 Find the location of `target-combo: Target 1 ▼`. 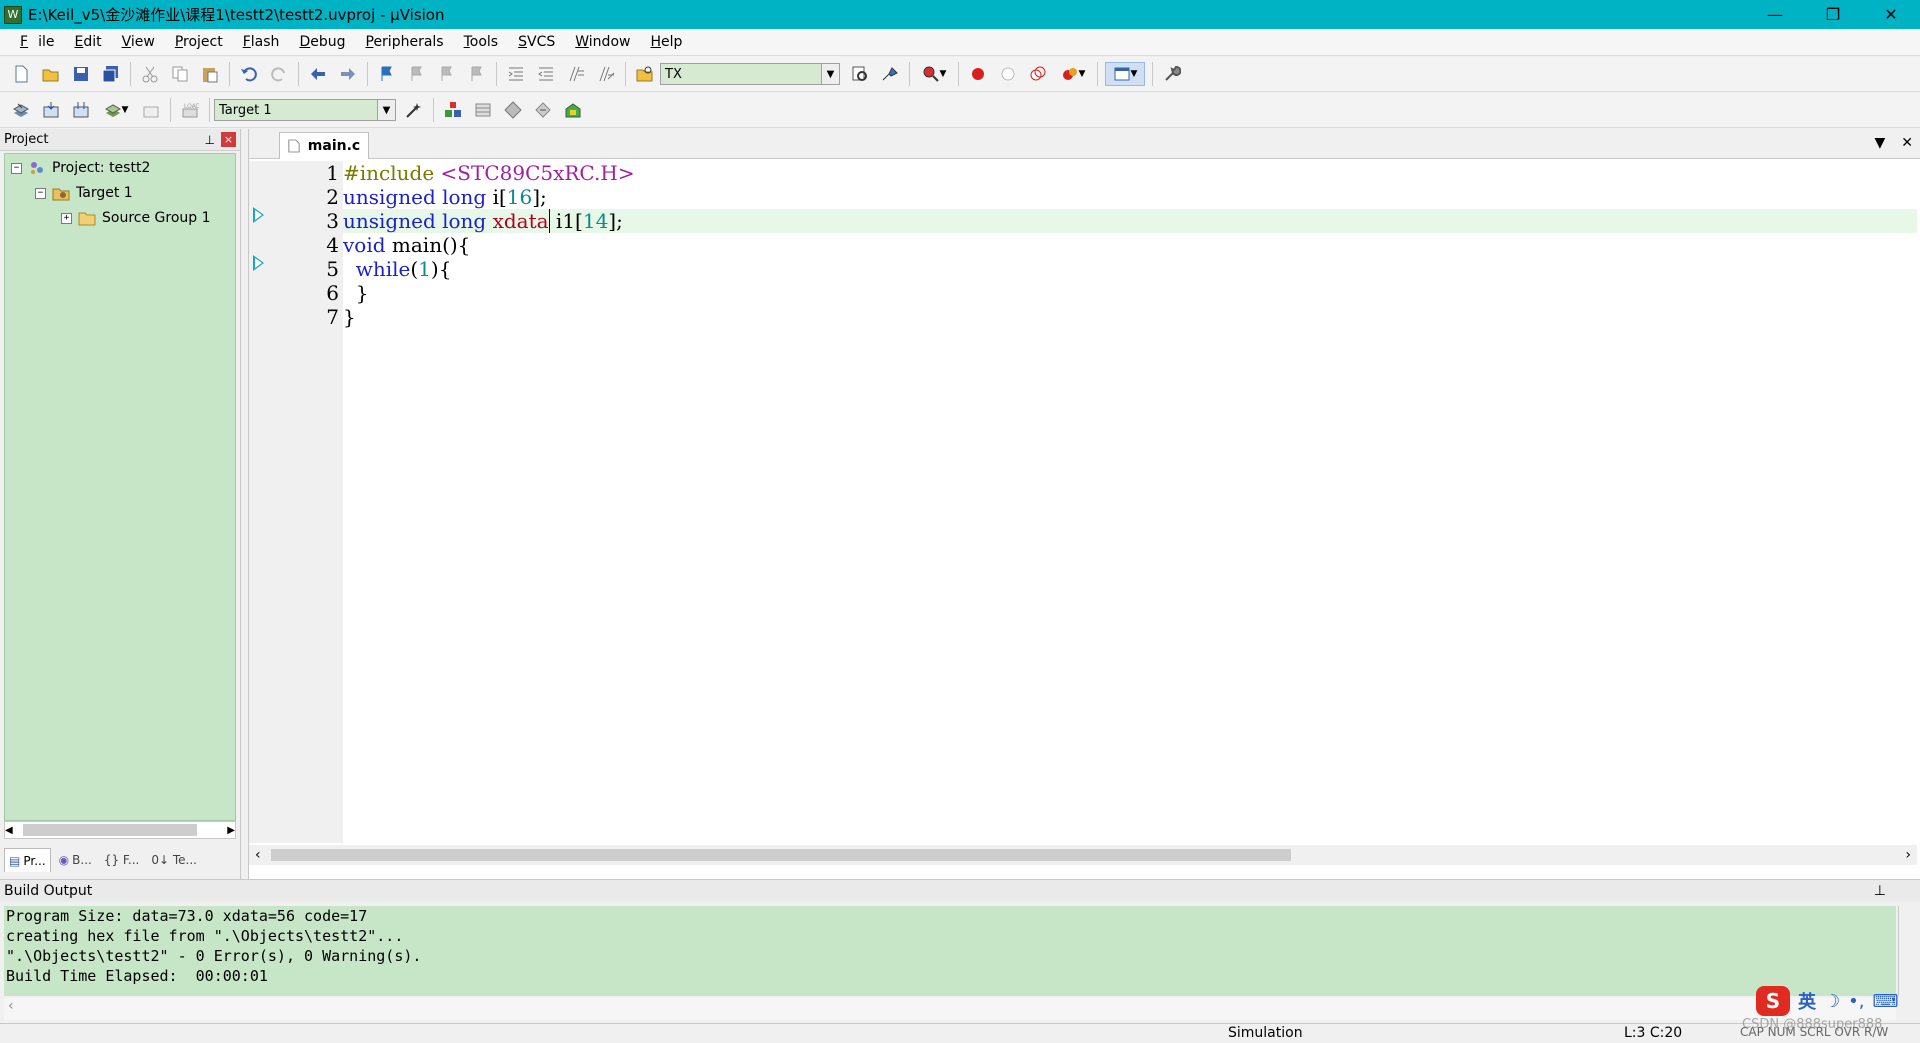

target-combo: Target 1 ▼ is located at coordinates (305, 110).